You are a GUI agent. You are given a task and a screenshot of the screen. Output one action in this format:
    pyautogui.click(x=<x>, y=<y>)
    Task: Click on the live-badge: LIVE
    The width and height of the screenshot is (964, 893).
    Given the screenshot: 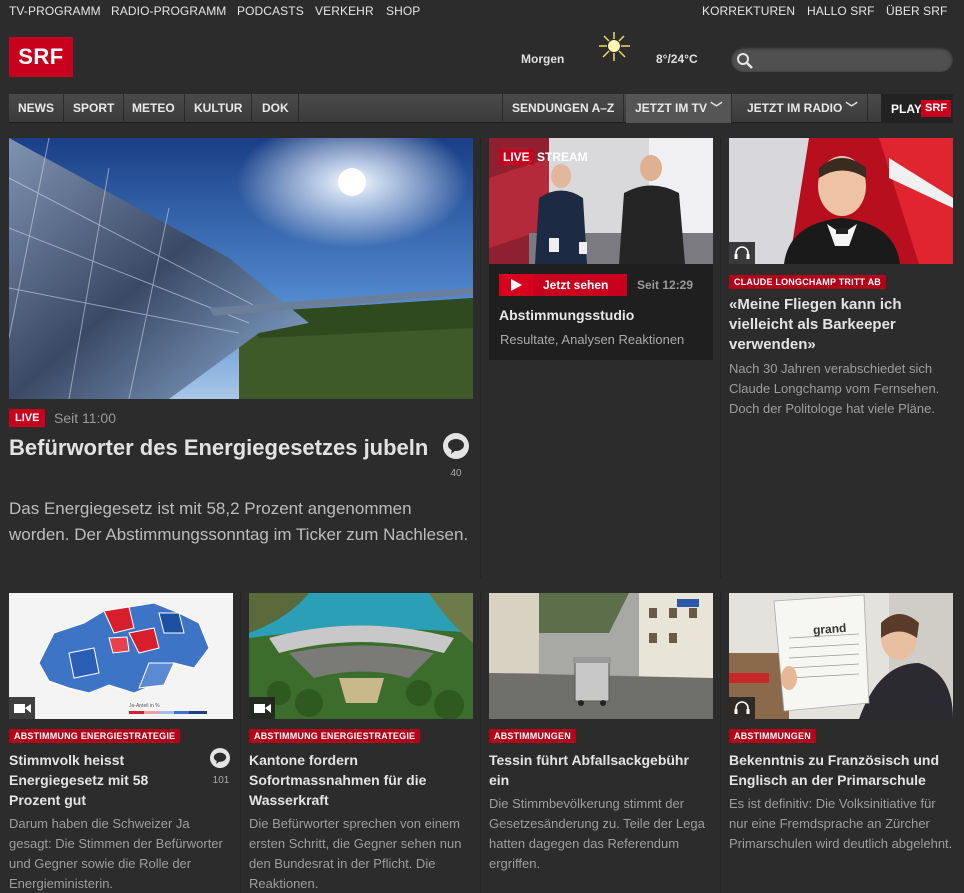 What is the action you would take?
    pyautogui.click(x=27, y=418)
    